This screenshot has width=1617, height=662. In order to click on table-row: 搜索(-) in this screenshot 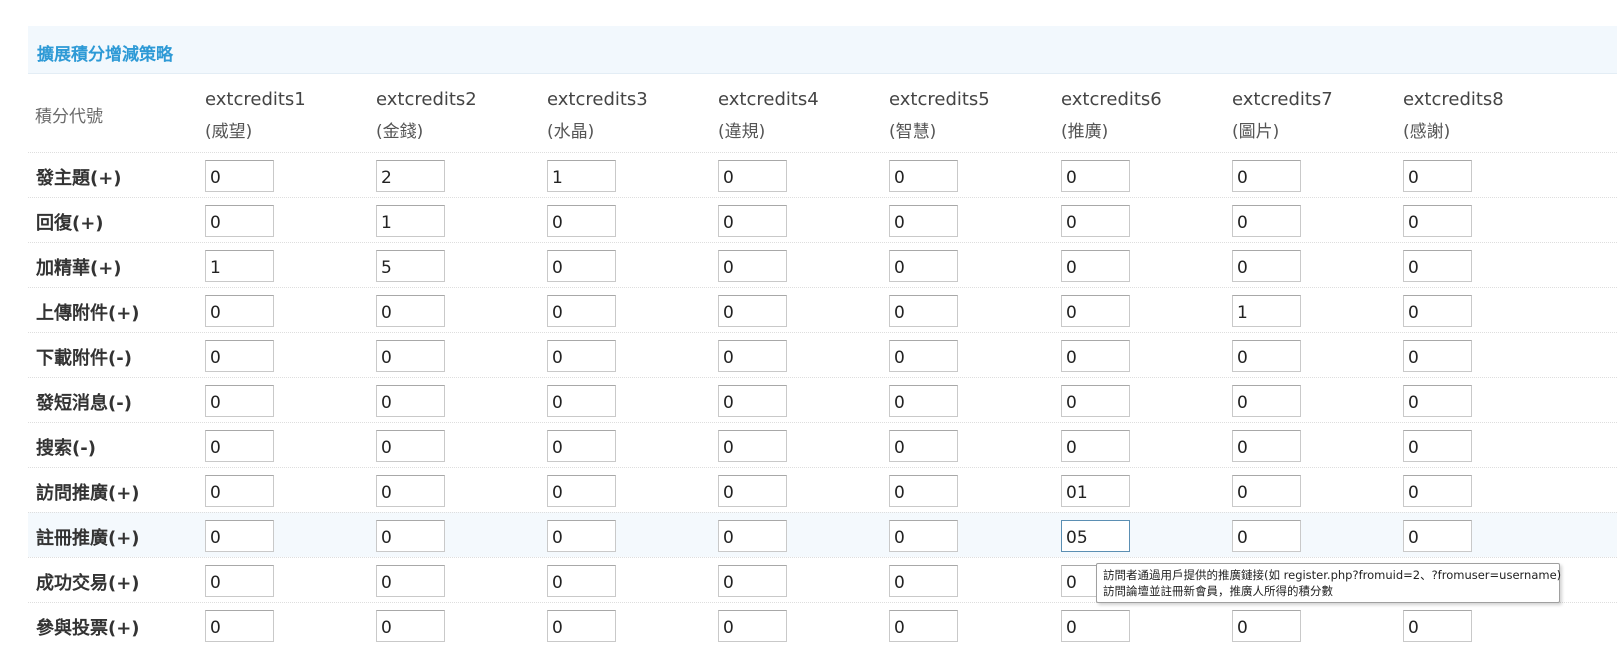, I will do `click(822, 444)`.